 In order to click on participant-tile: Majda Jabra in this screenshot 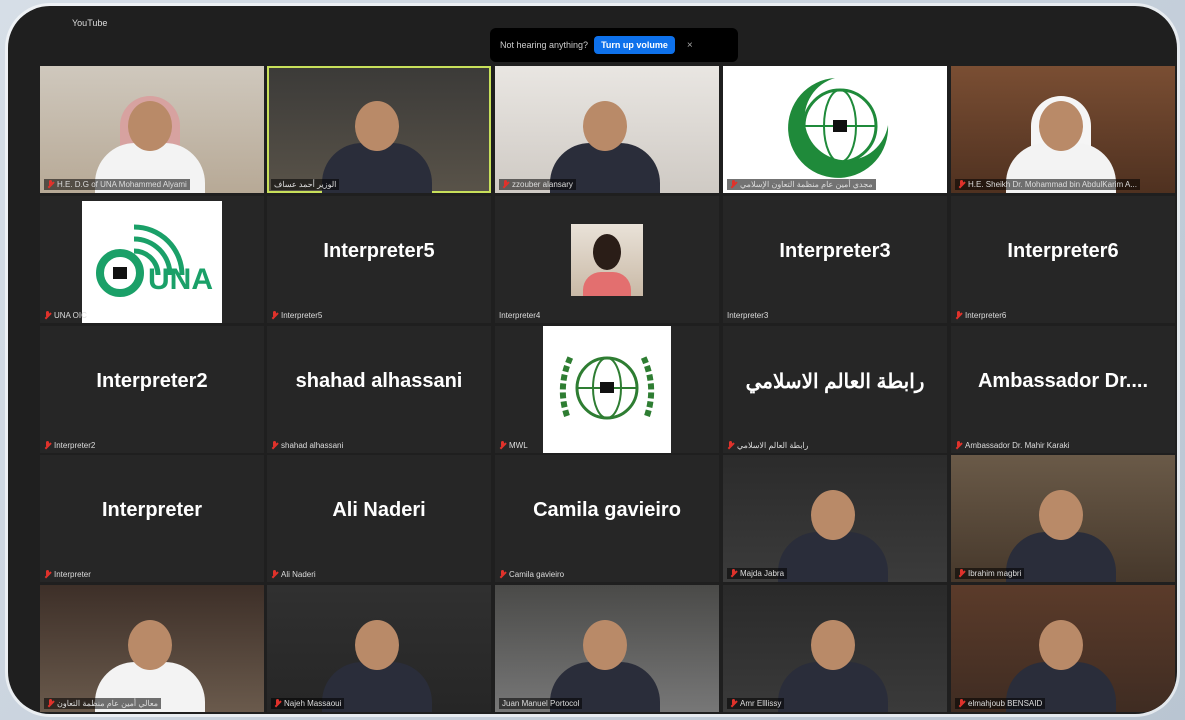, I will do `click(835, 518)`.